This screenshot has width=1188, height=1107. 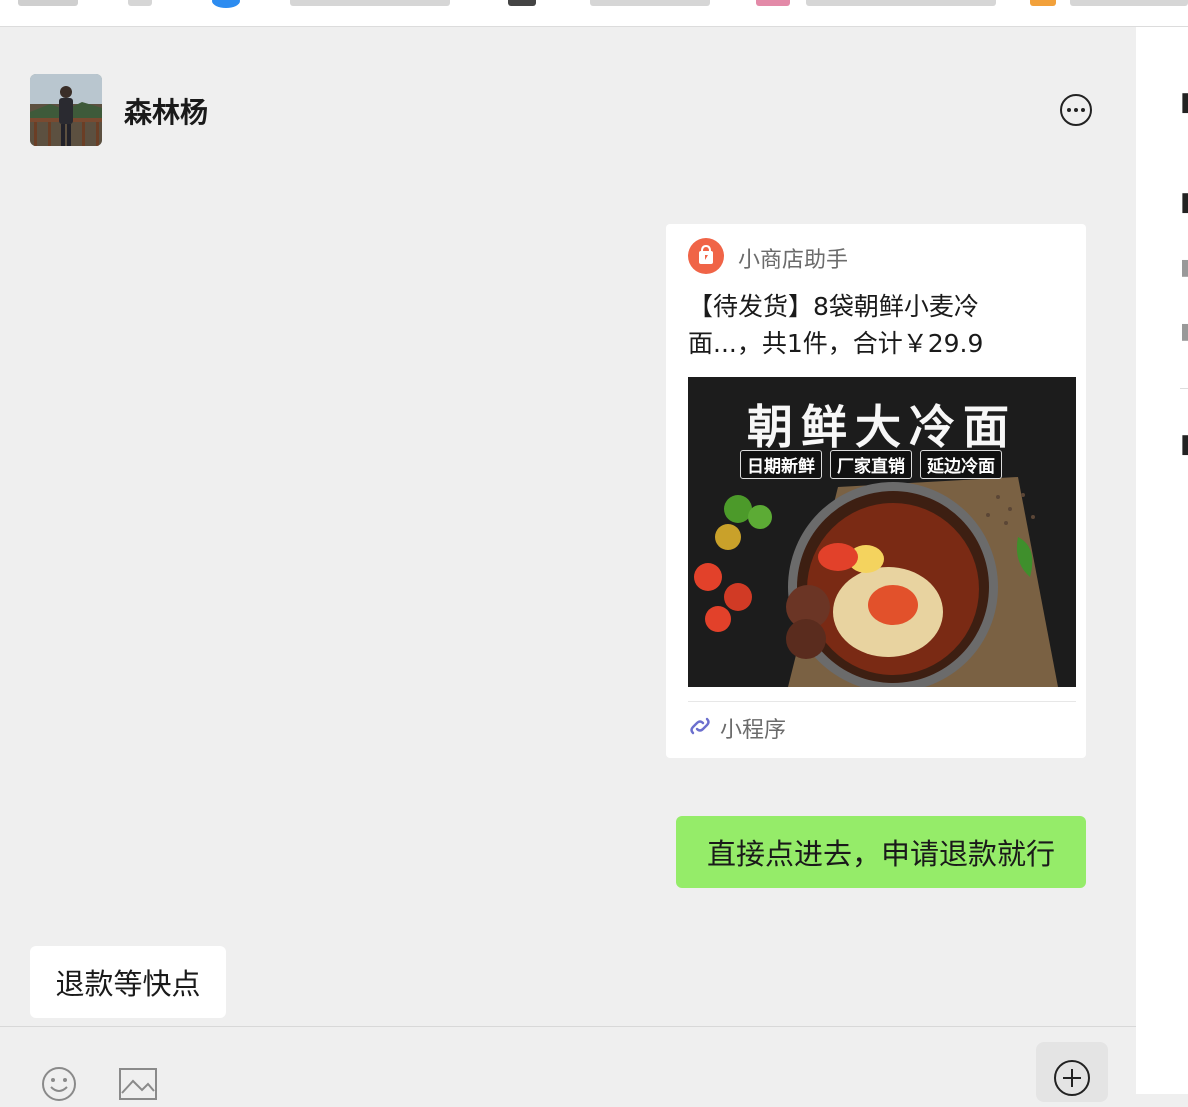 I want to click on card-title-line: 面...，共1件，合计￥29.9, so click(x=836, y=343).